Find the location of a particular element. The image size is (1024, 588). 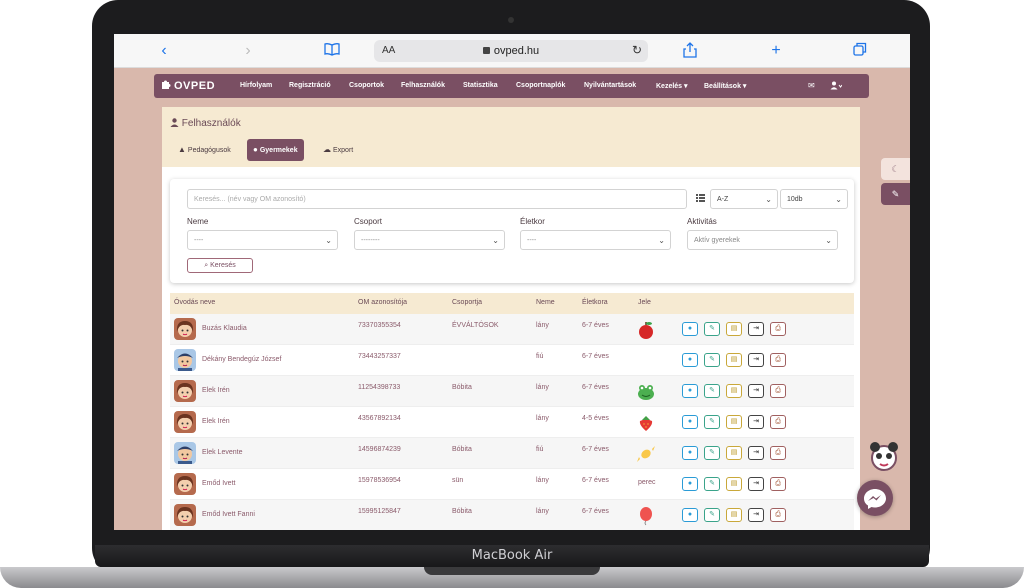

nav-regisztracio: Regisztráció is located at coordinates (310, 85).